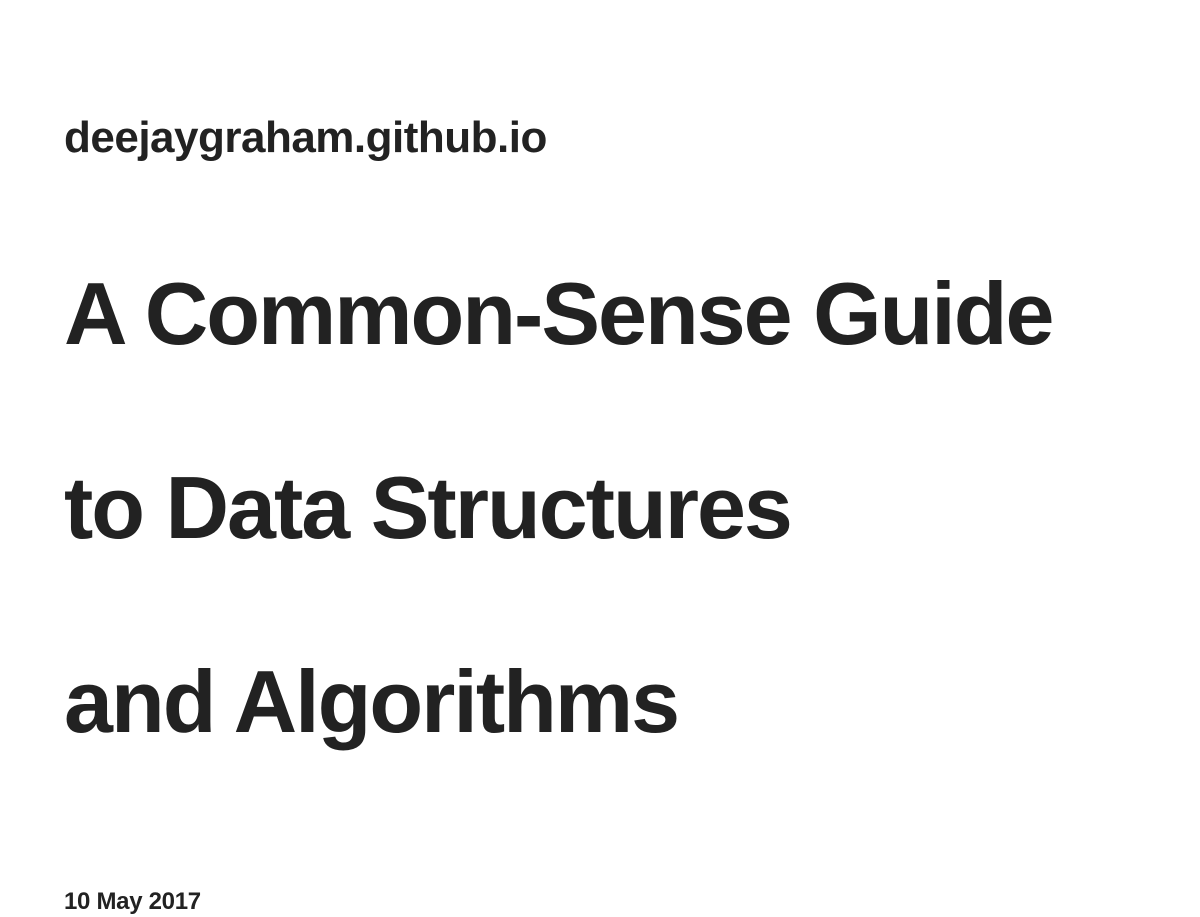  I want to click on post-title-line: A Common-Sense Guide, so click(559, 313).